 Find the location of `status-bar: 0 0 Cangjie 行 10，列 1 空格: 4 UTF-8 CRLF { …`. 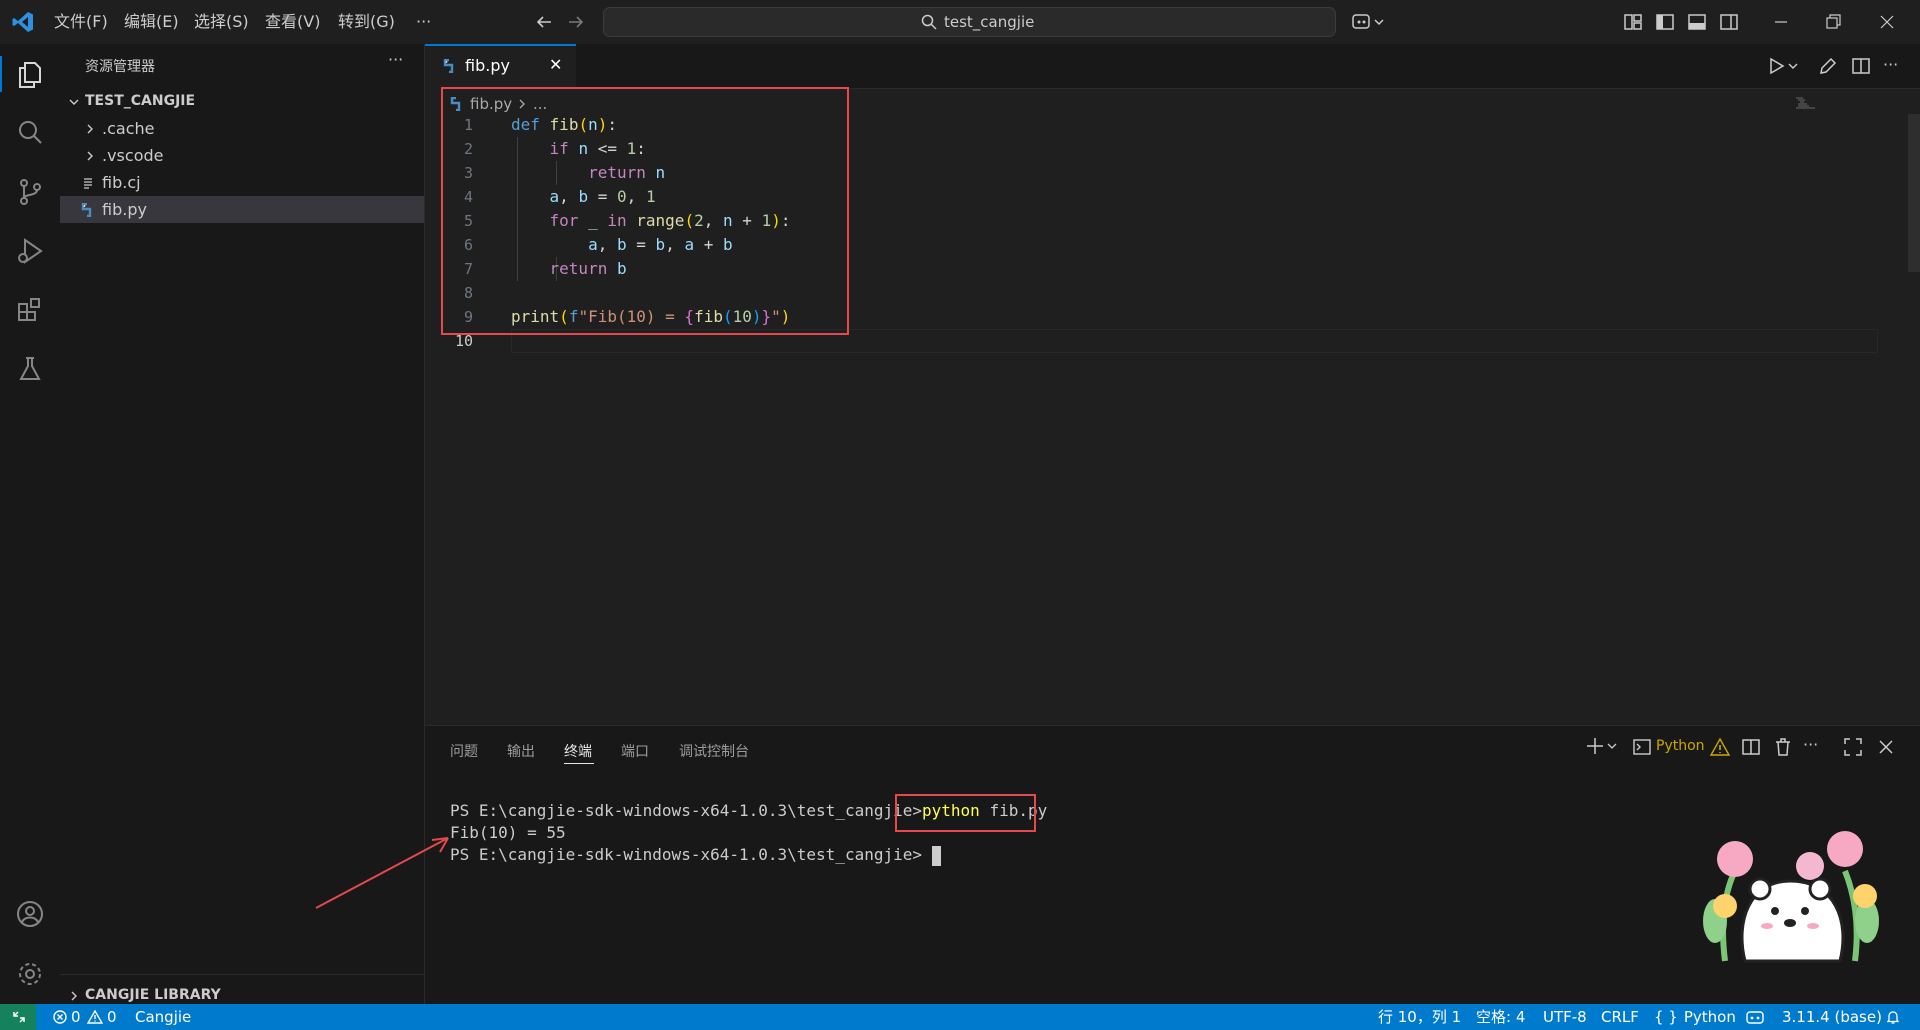

status-bar: 0 0 Cangjie 行 10，列 1 空格: 4 UTF-8 CRLF { … is located at coordinates (960, 1017).